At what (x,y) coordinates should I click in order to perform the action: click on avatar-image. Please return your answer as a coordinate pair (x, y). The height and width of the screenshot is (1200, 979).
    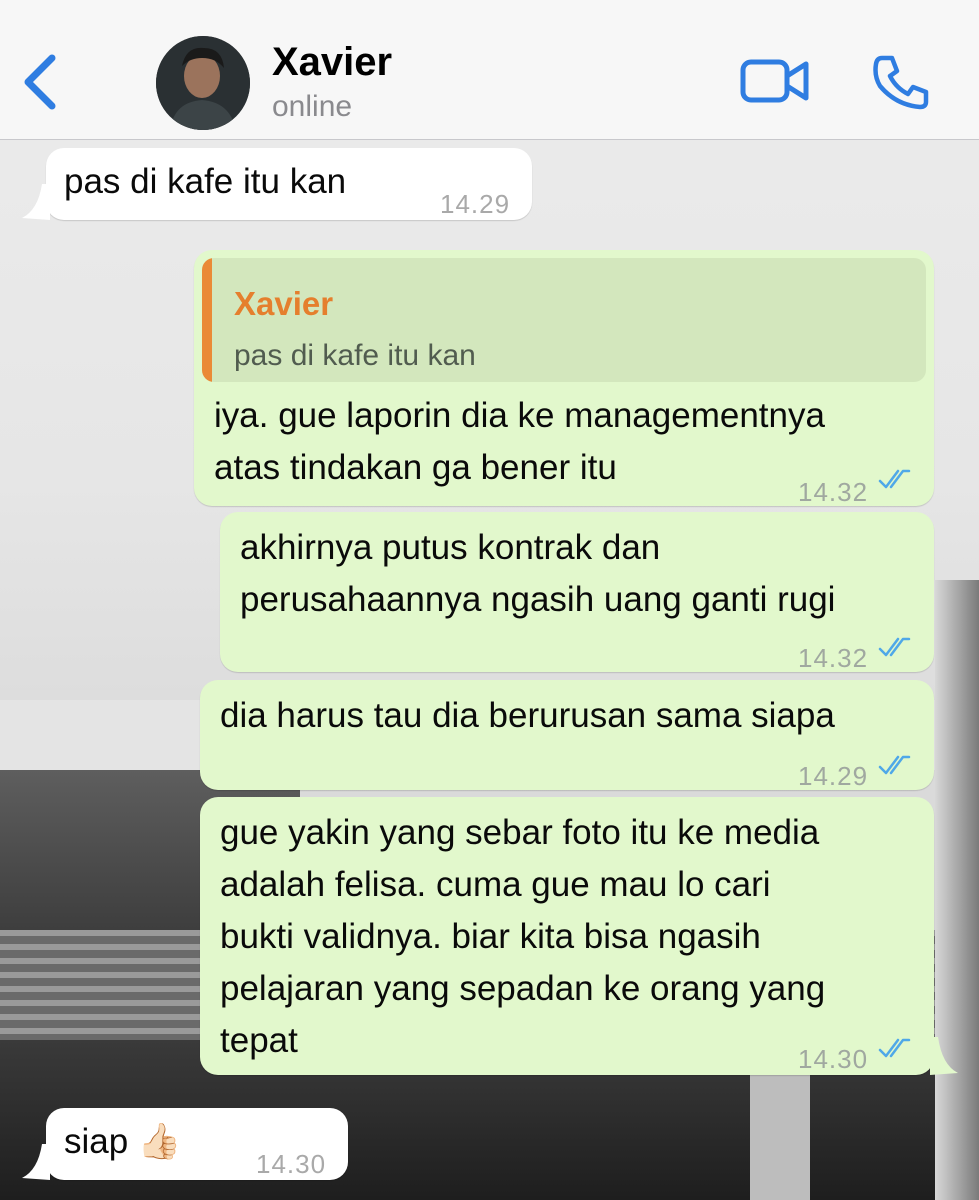
    Looking at the image, I should click on (203, 83).